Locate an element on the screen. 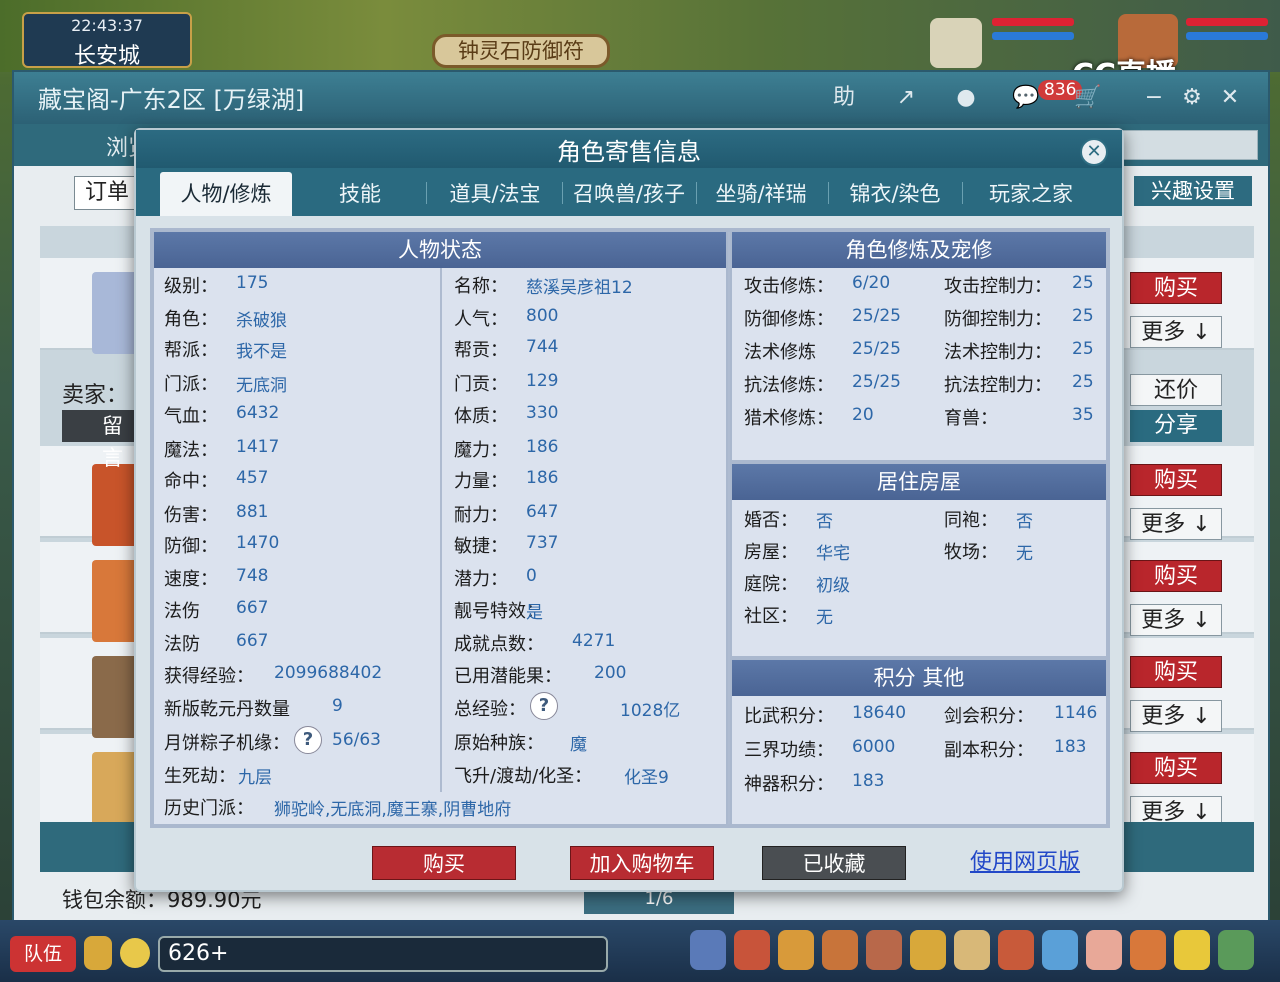 This screenshot has height=982, width=1280. tab-summons: 召唤兽/孩子 is located at coordinates (629, 194).